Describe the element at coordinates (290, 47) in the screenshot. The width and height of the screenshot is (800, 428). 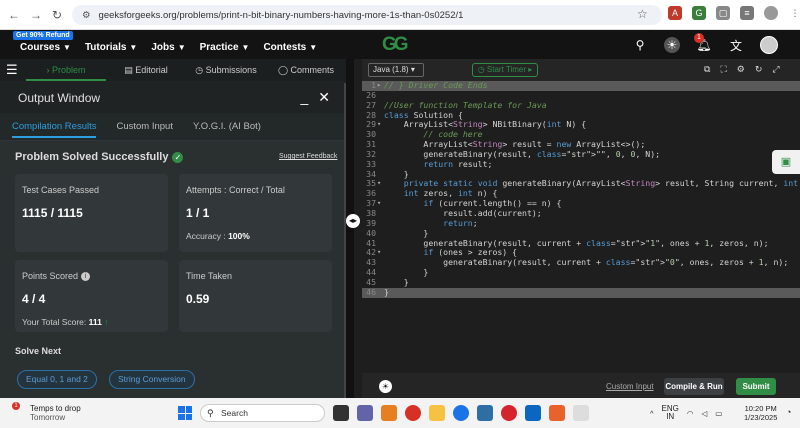
I see `menu-contests: Contests ▼` at that location.